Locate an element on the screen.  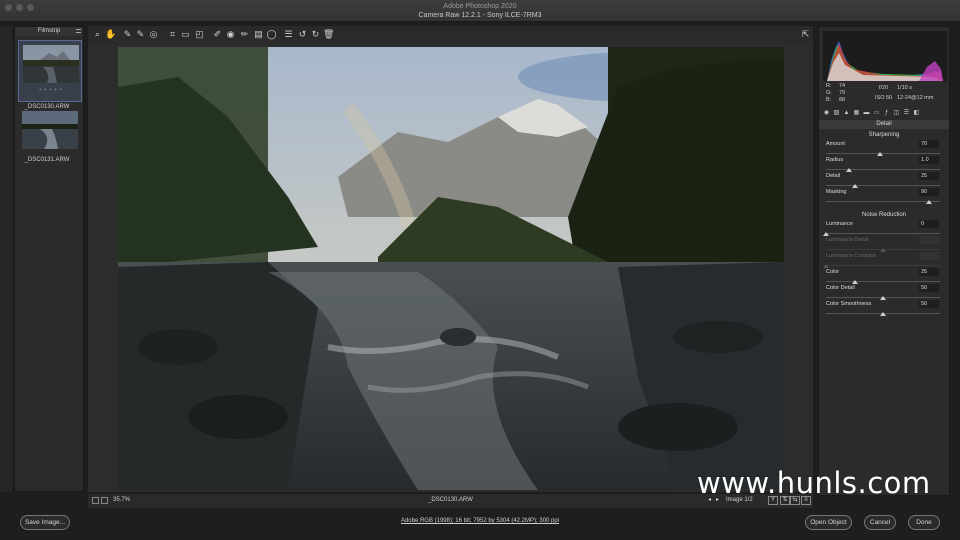
slider-label: Luminance Detail is located at coordinates (847, 240).